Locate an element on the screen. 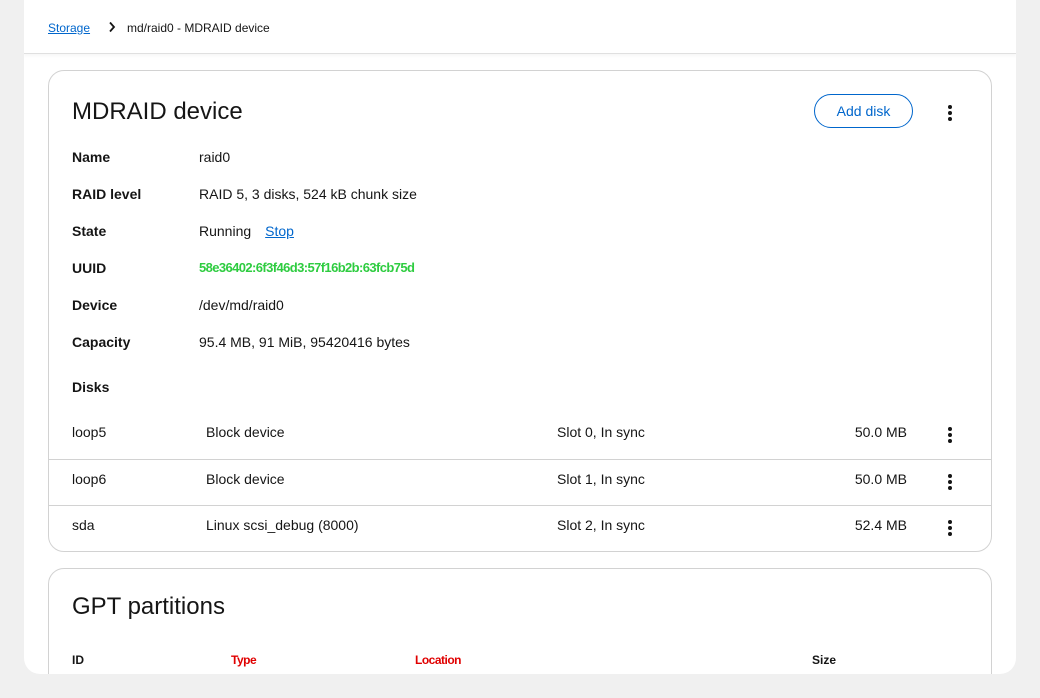 The height and width of the screenshot is (698, 1040). disk-type: Linux scsi_debug (8000) is located at coordinates (282, 525).